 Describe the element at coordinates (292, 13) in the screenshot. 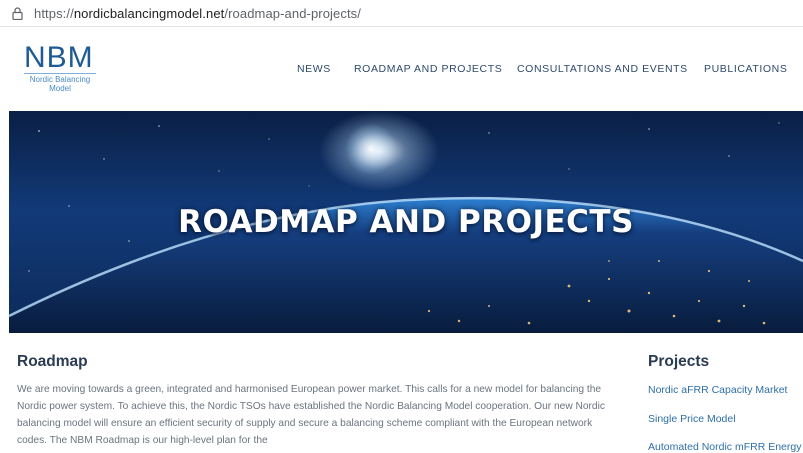

I see `url-path: /roadmap-and-projects/` at that location.